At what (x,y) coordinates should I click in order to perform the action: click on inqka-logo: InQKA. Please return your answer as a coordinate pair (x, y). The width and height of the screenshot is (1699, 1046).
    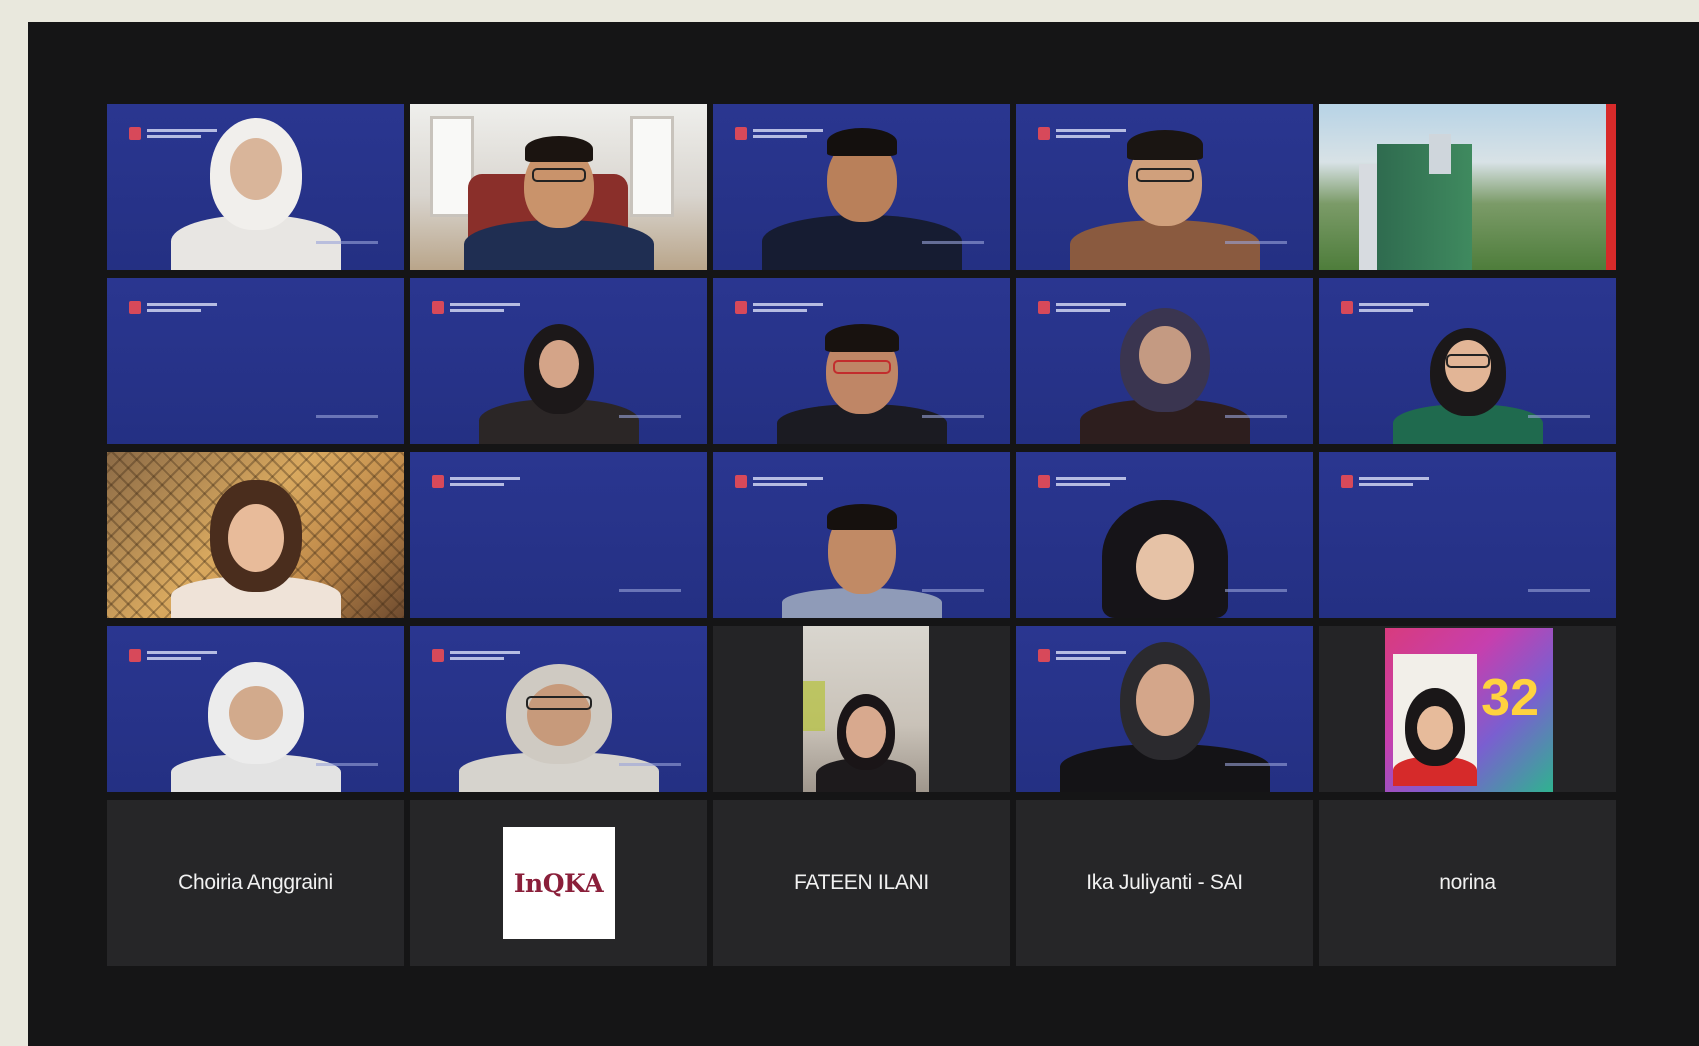
    Looking at the image, I should click on (558, 883).